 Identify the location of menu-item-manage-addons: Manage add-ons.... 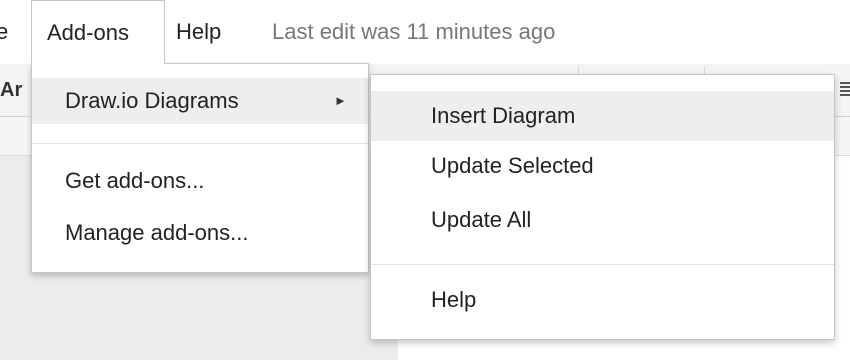
(200, 233).